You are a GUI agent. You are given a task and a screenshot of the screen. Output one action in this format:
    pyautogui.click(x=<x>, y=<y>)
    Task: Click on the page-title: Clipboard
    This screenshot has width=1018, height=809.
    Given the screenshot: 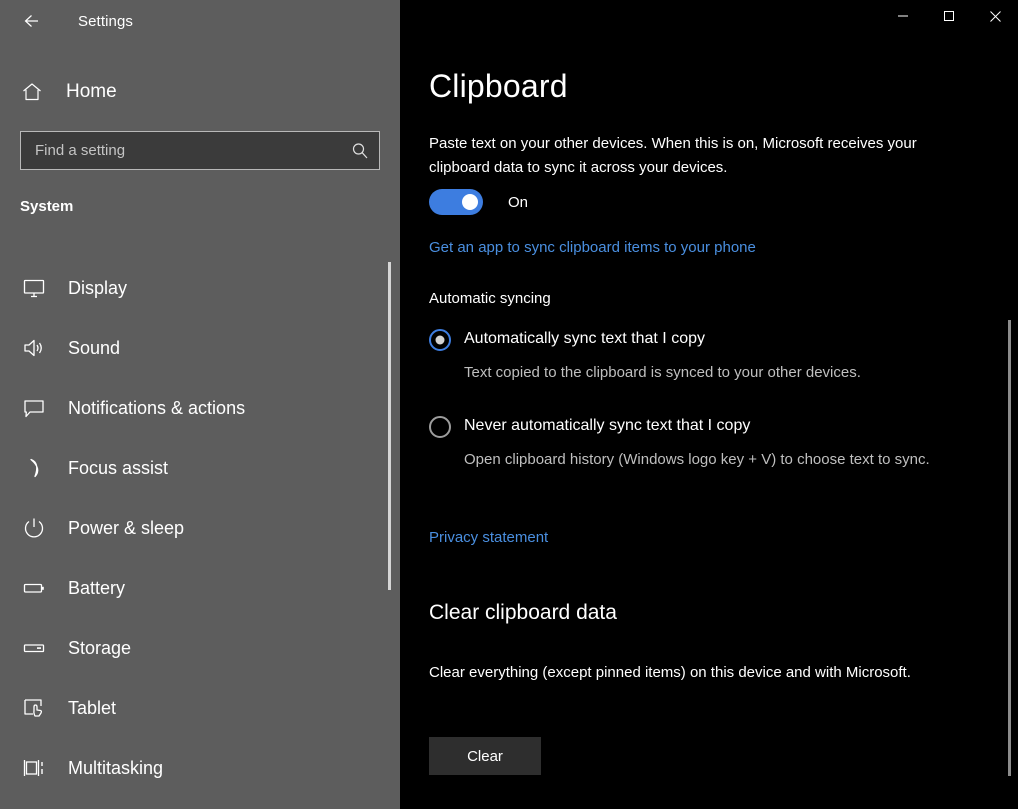 What is the action you would take?
    pyautogui.click(x=498, y=86)
    